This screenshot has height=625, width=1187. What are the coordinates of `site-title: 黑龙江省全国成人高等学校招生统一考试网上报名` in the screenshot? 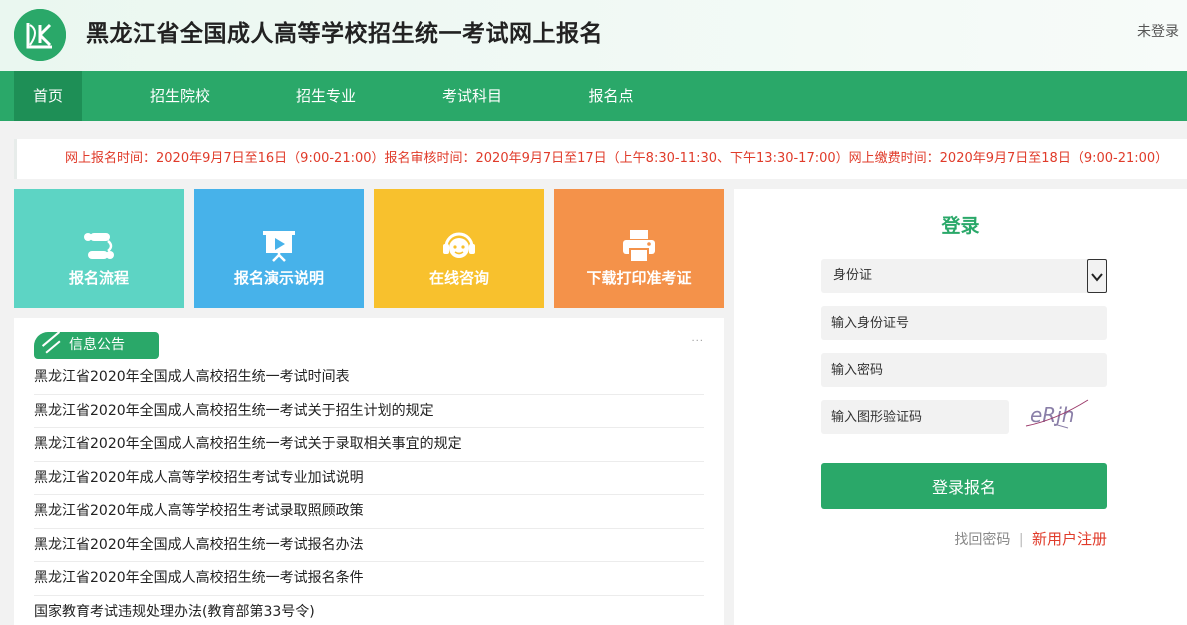 It's located at (344, 33).